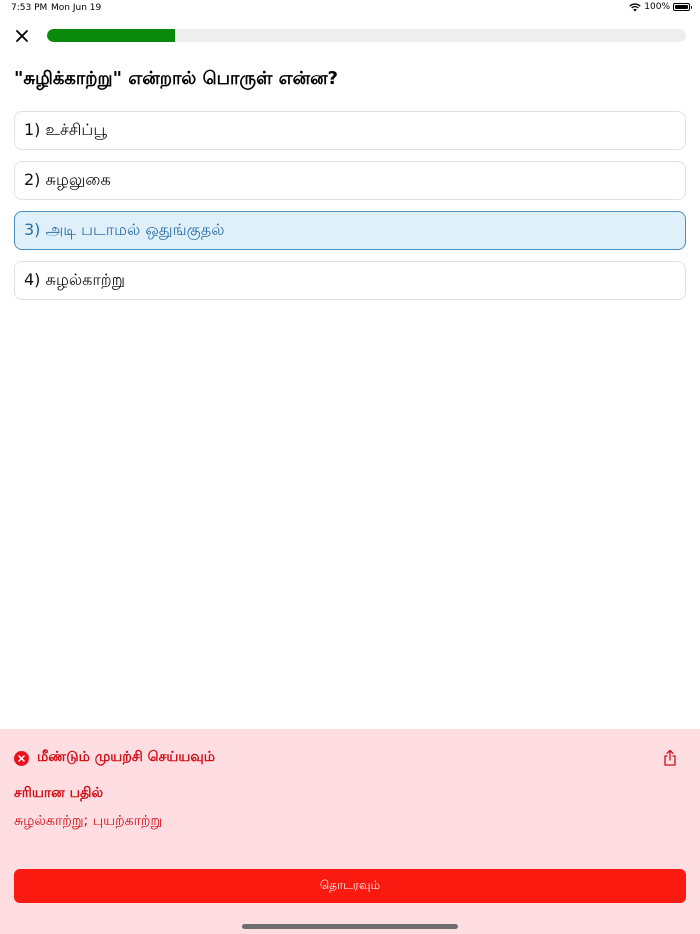 Image resolution: width=700 pixels, height=934 pixels. What do you see at coordinates (124, 229) in the screenshot?
I see `option-label: 3) அடி படாமல் ஒதுங்குதல்` at bounding box center [124, 229].